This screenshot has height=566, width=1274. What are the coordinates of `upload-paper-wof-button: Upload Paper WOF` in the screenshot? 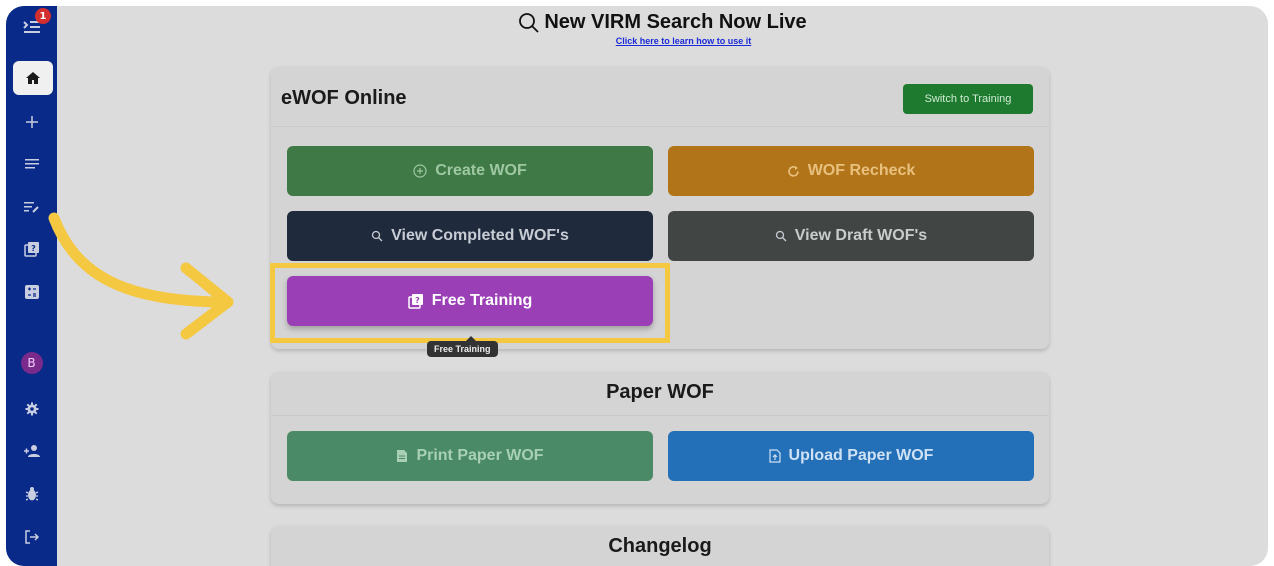 It's located at (851, 456).